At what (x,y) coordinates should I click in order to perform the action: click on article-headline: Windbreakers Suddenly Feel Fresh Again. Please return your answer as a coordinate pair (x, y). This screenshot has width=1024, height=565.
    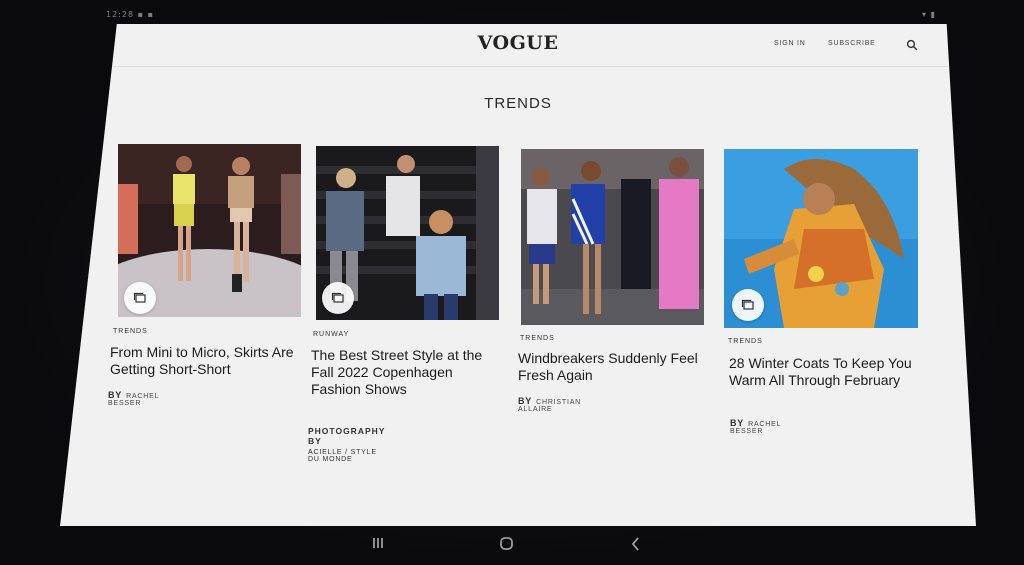
    Looking at the image, I should click on (613, 367).